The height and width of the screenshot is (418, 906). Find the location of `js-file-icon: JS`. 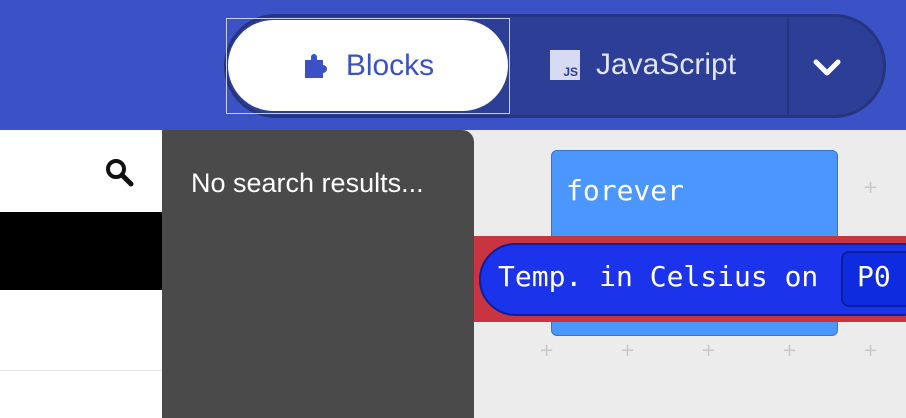

js-file-icon: JS is located at coordinates (565, 65).